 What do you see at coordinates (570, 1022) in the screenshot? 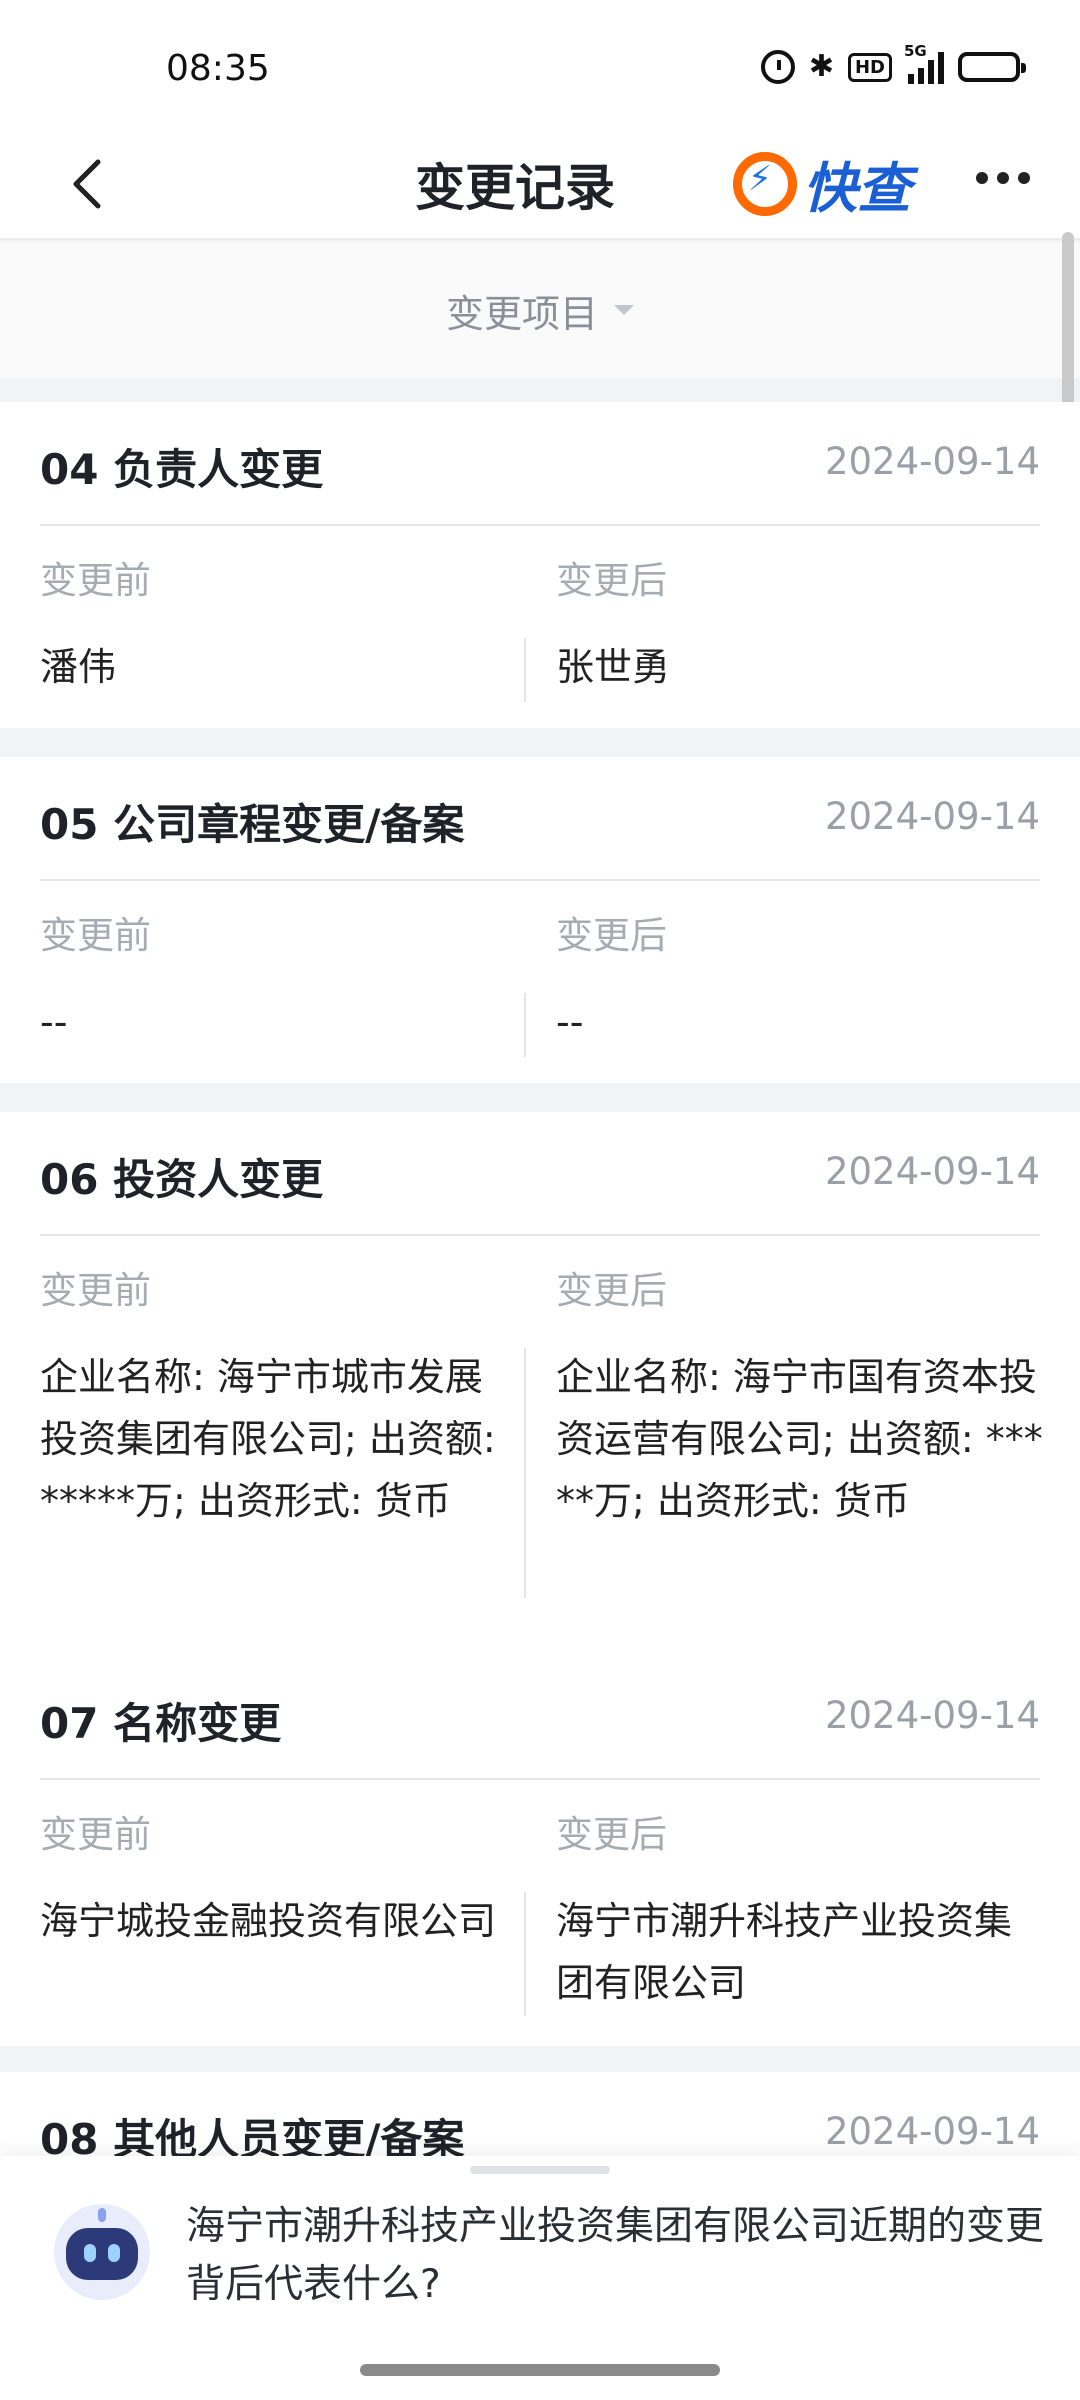
I see `after-value: --` at bounding box center [570, 1022].